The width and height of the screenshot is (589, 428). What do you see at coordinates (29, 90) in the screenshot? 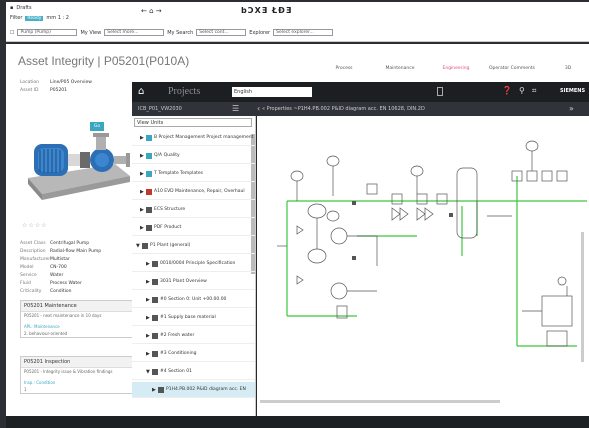
I see `field-key: Asset ID` at bounding box center [29, 90].